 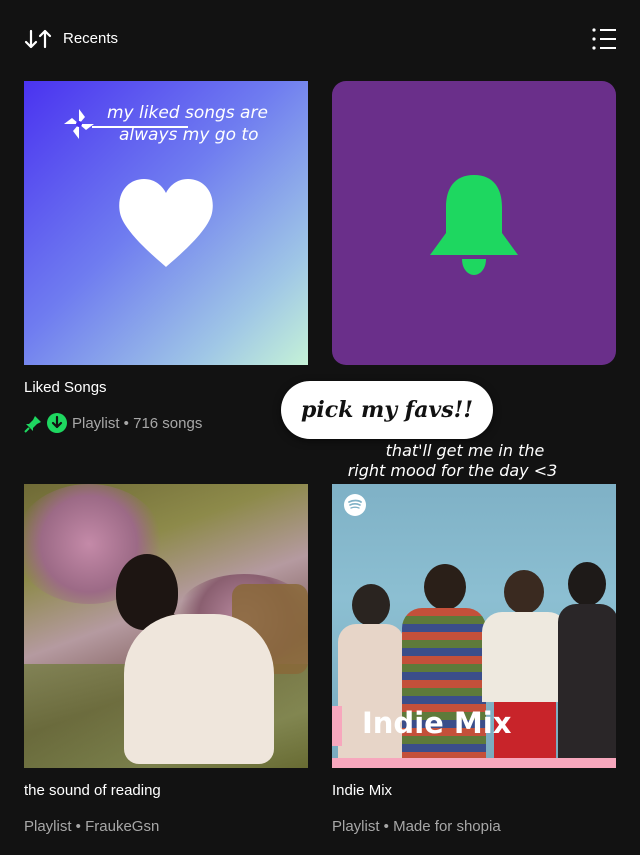 What do you see at coordinates (604, 39) in the screenshot?
I see `list-view-icon` at bounding box center [604, 39].